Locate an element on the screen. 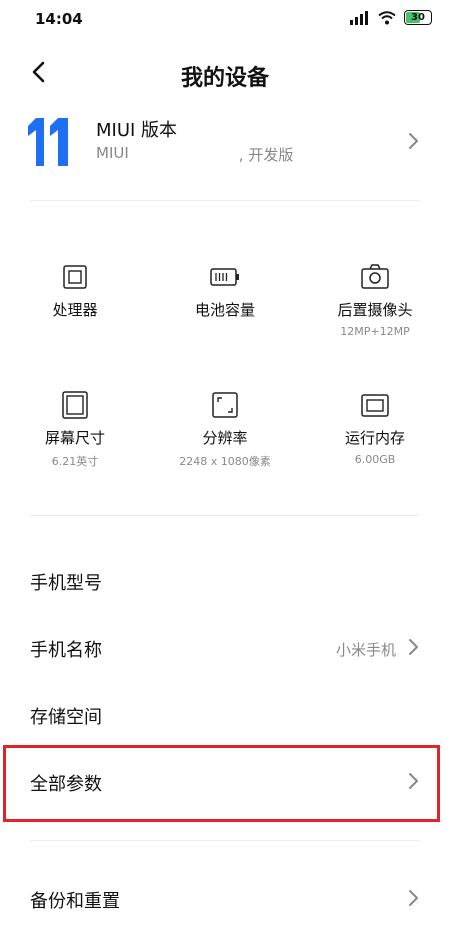  spec-label: 屏幕尺寸 is located at coordinates (74, 438).